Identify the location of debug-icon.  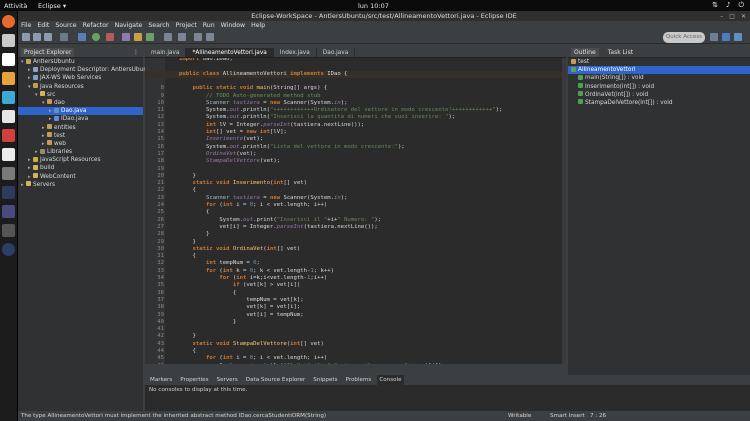
(82, 37).